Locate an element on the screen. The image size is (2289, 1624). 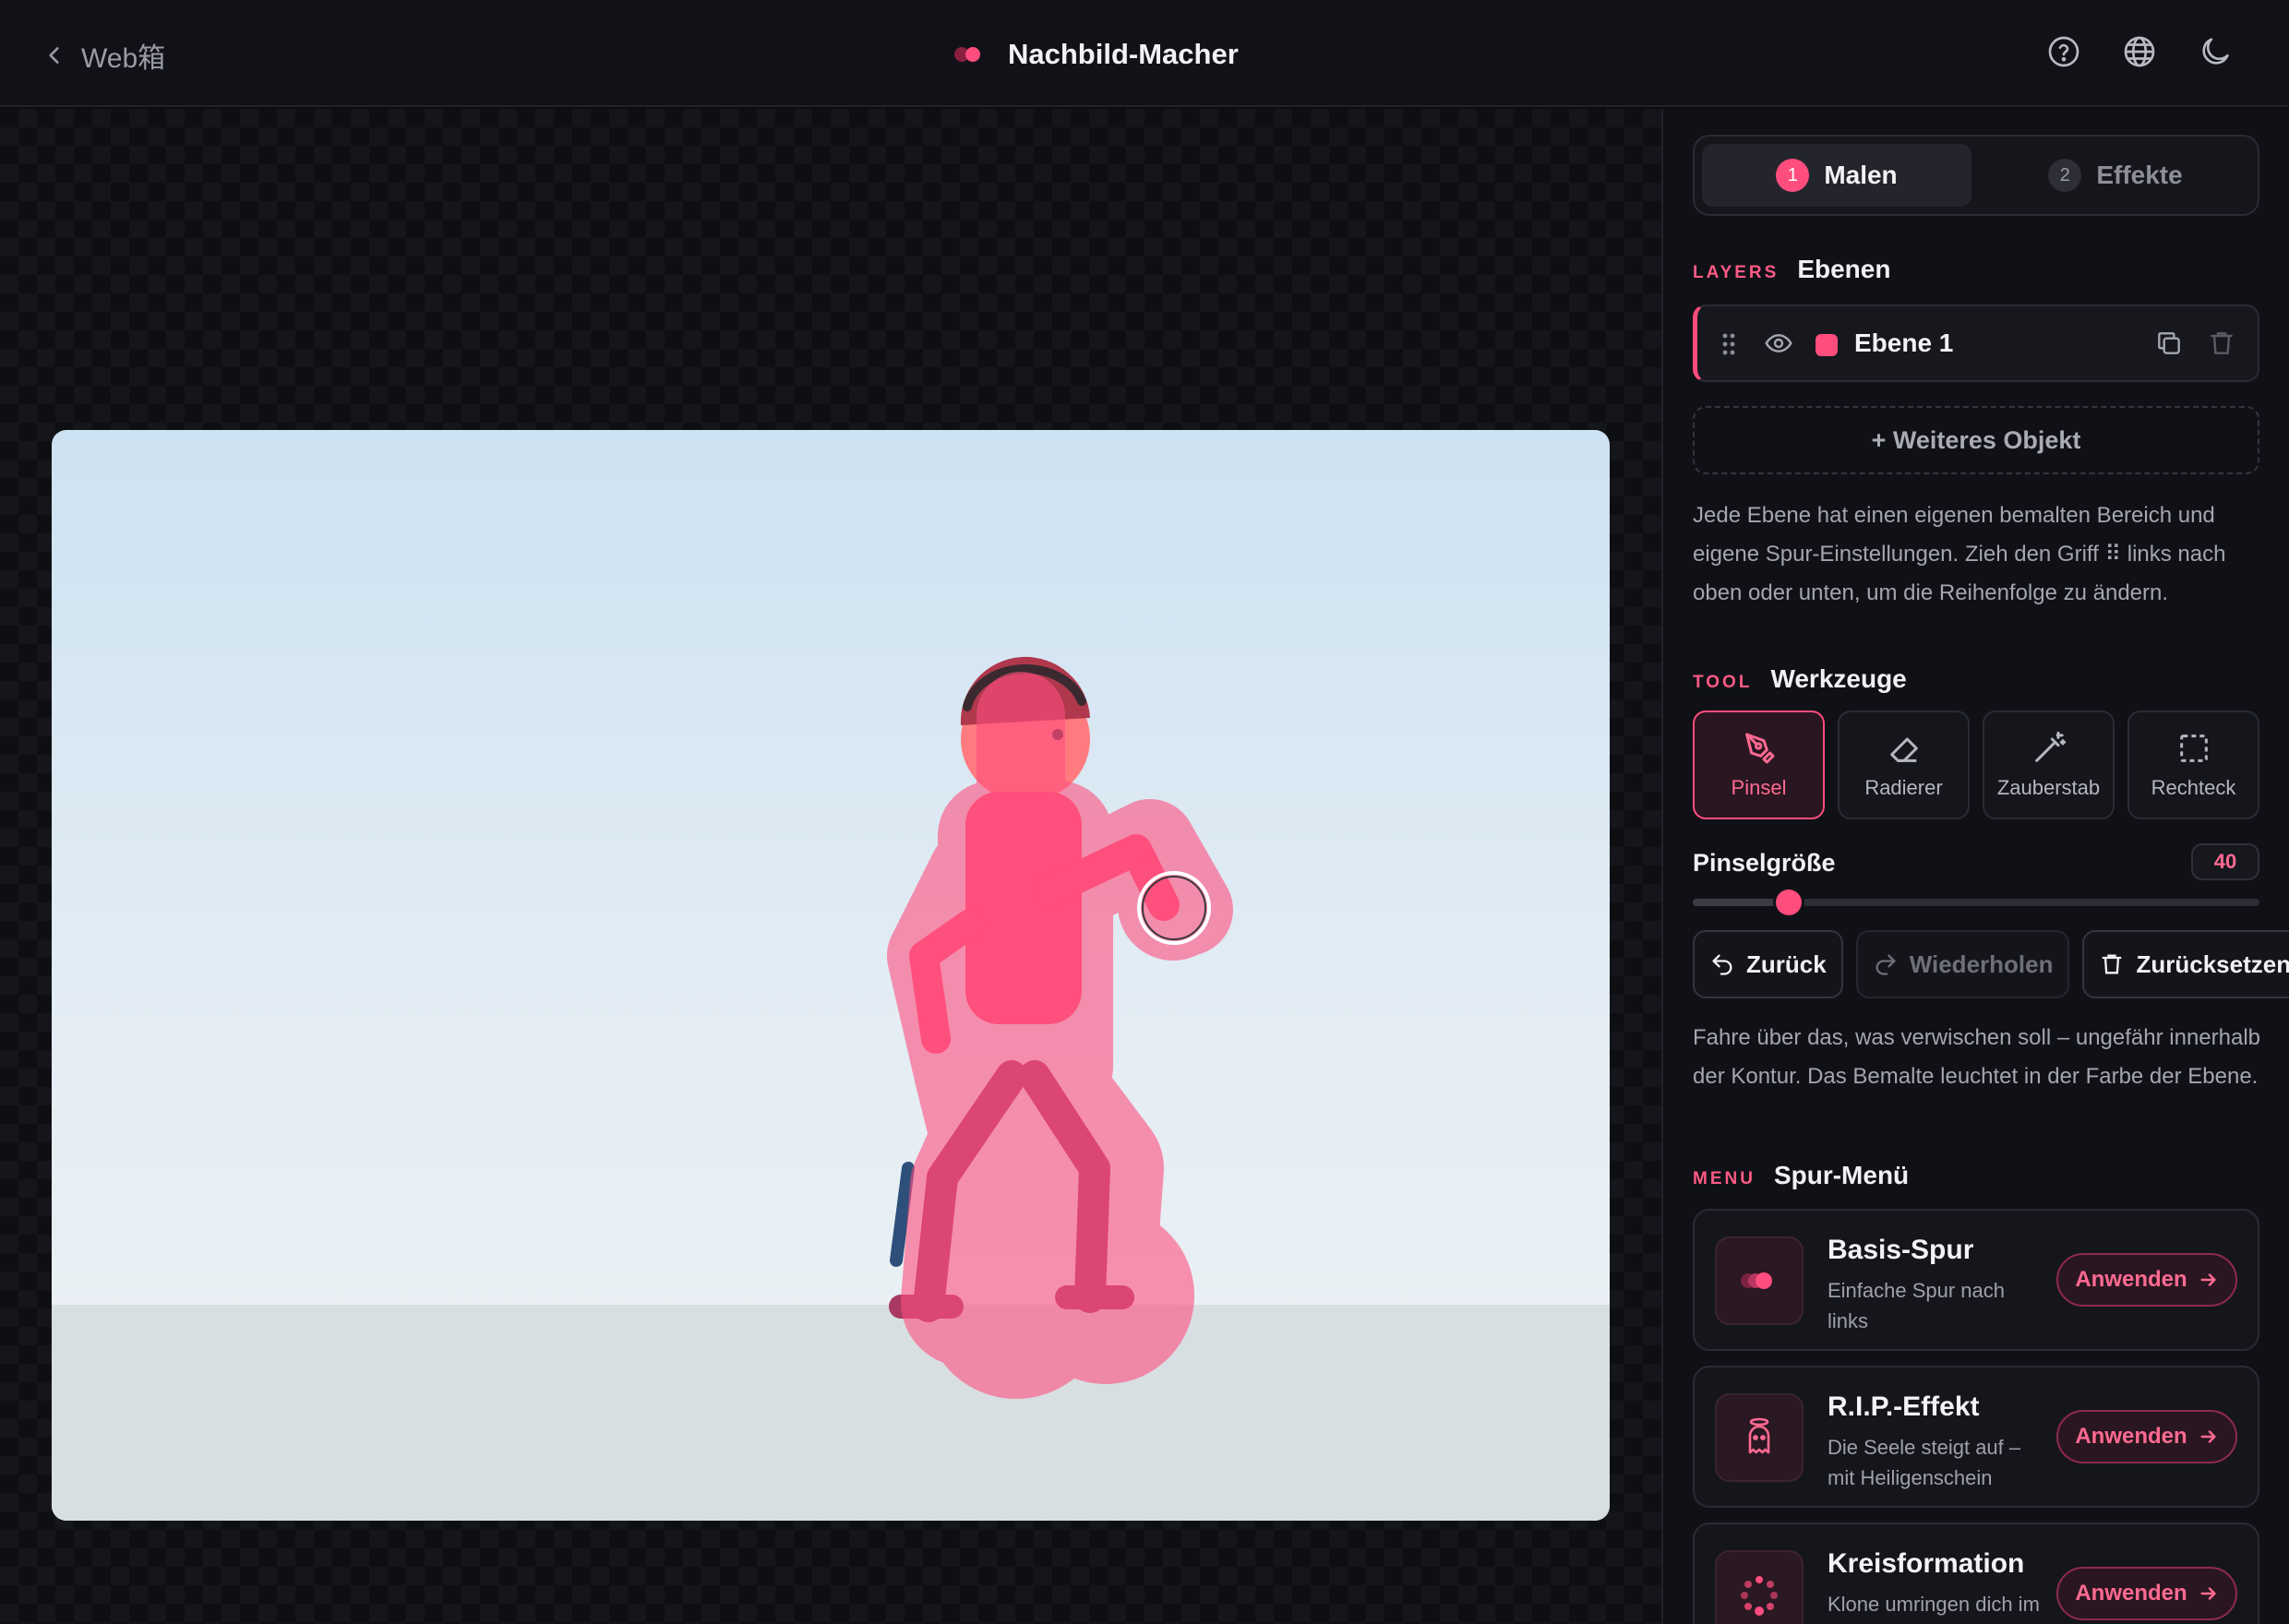
app-title-text: Nachbild-Macher is located at coordinates (1123, 54).